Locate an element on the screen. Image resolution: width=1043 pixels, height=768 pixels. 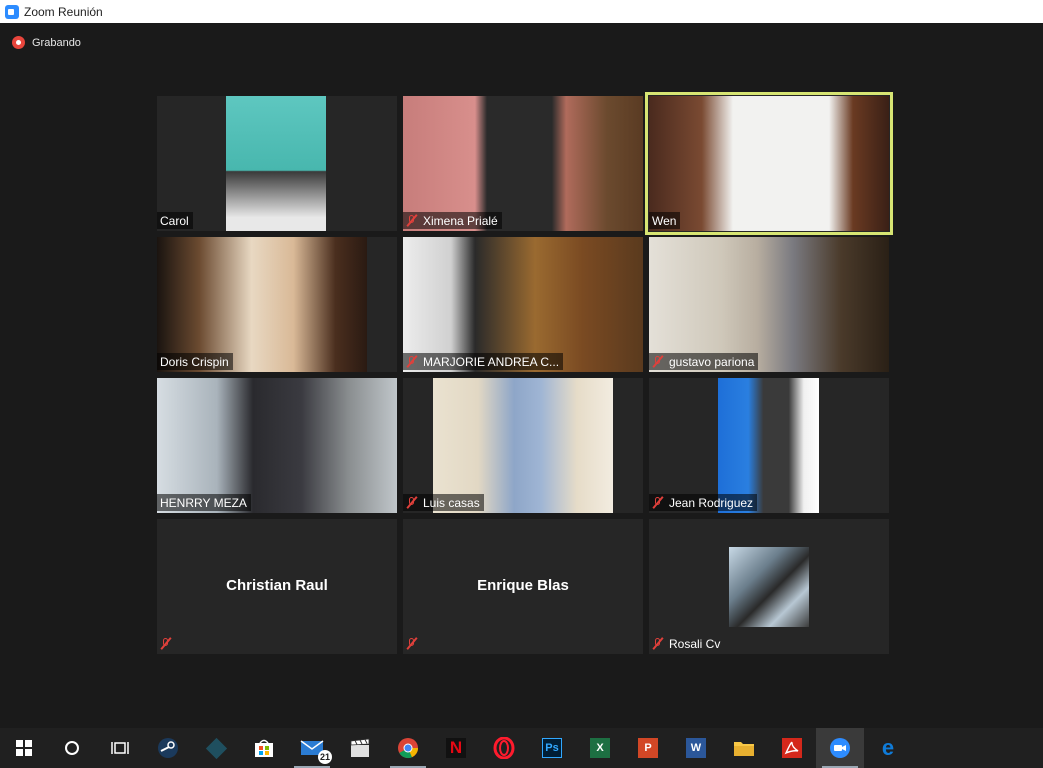
participant-display-name: Christian Raul is located at coordinates (277, 585).